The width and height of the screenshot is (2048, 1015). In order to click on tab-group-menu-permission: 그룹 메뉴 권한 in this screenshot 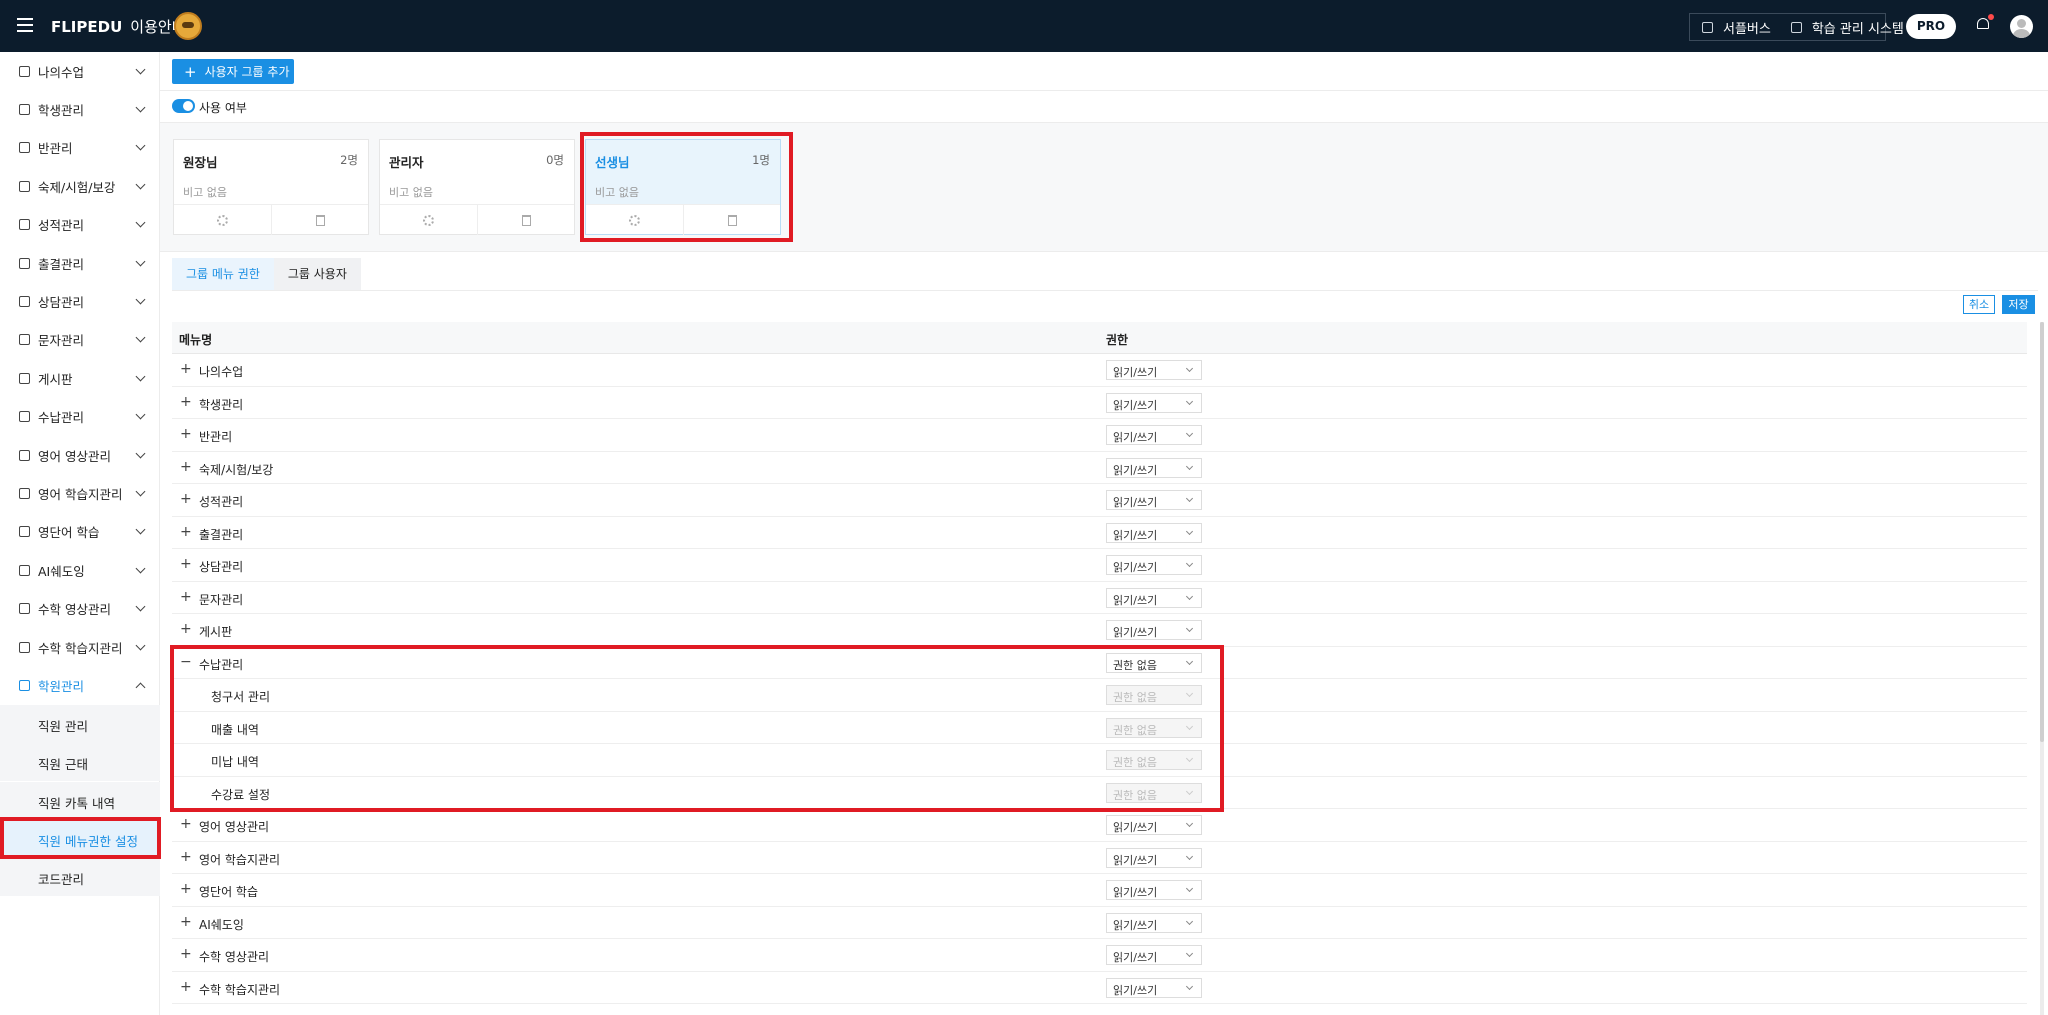, I will do `click(223, 274)`.